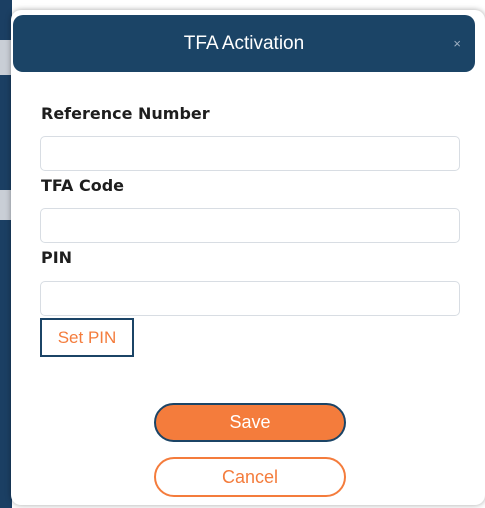 Image resolution: width=485 pixels, height=508 pixels. I want to click on close-icon: ×, so click(457, 43).